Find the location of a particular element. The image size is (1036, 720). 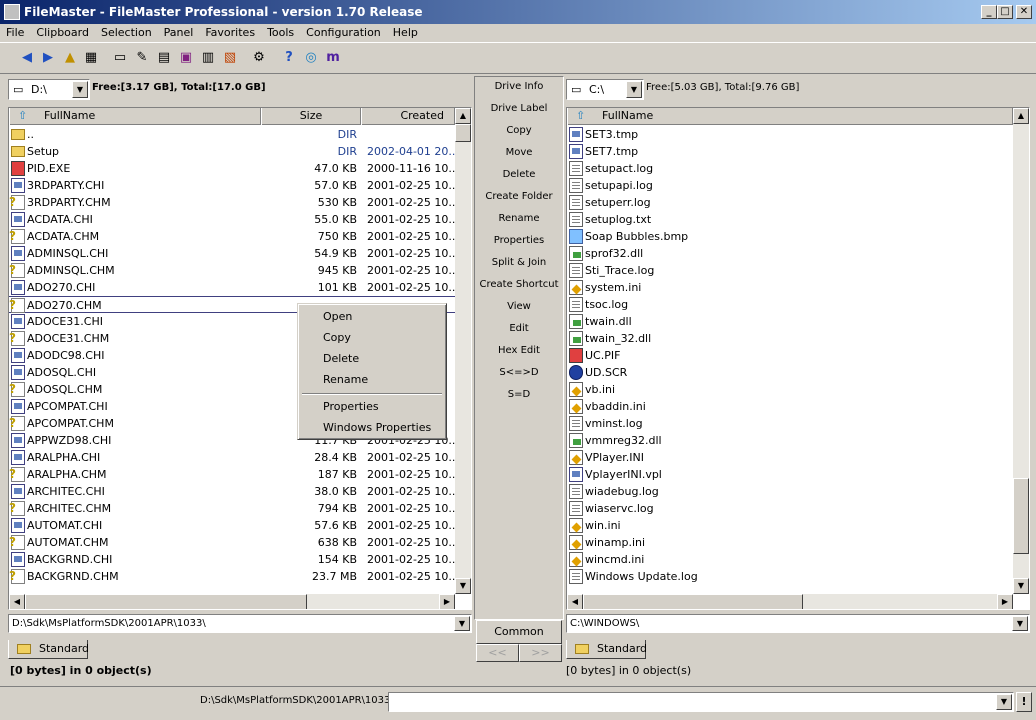

tools-icon: ▧ is located at coordinates (230, 58).